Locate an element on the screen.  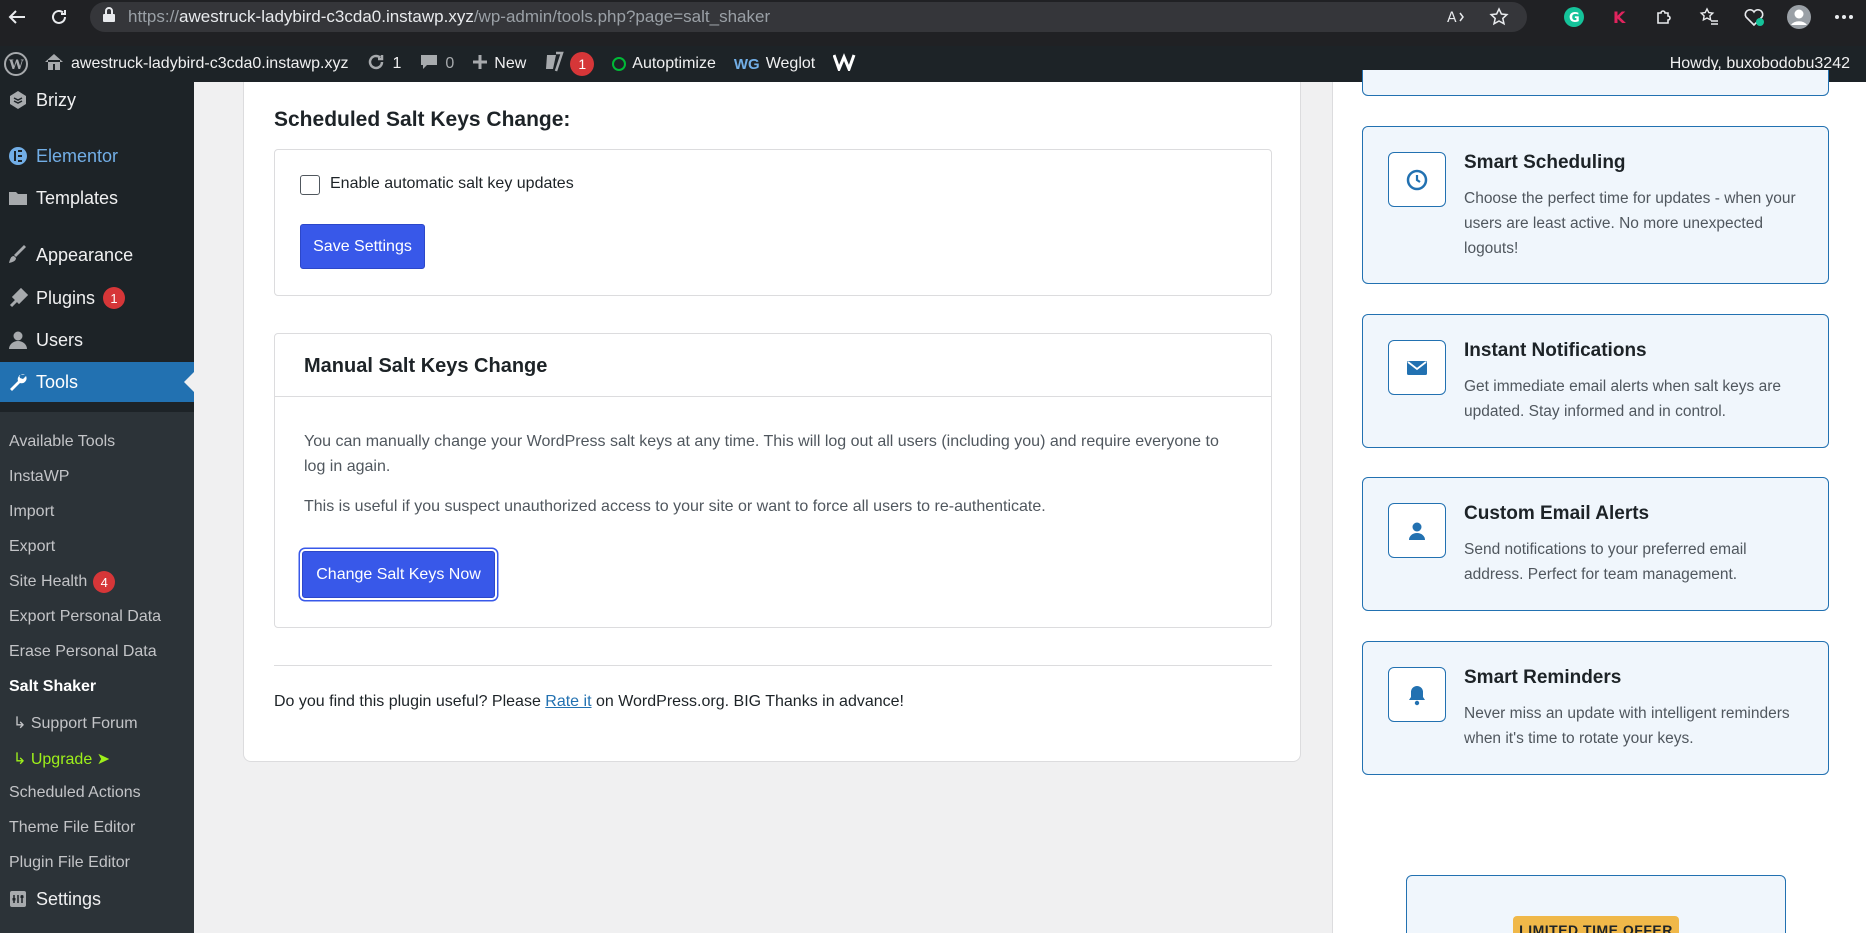
sidebar-item-label: Settings is located at coordinates (69, 898).